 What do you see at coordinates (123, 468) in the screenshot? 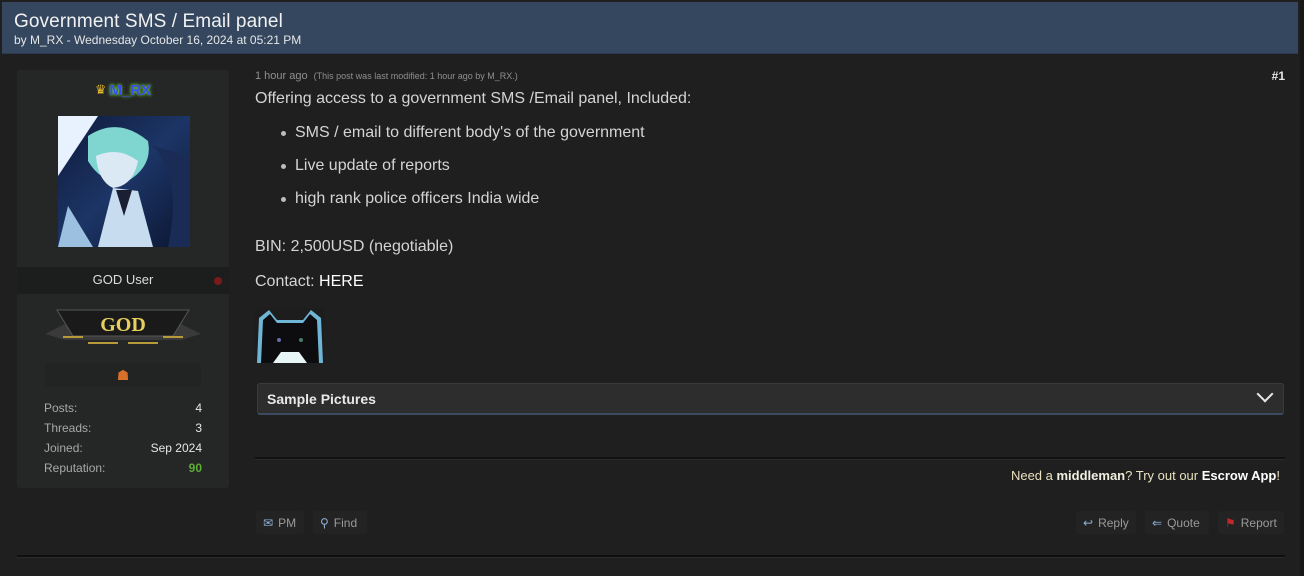
I see `stat-reputation: Reputation: 90` at bounding box center [123, 468].